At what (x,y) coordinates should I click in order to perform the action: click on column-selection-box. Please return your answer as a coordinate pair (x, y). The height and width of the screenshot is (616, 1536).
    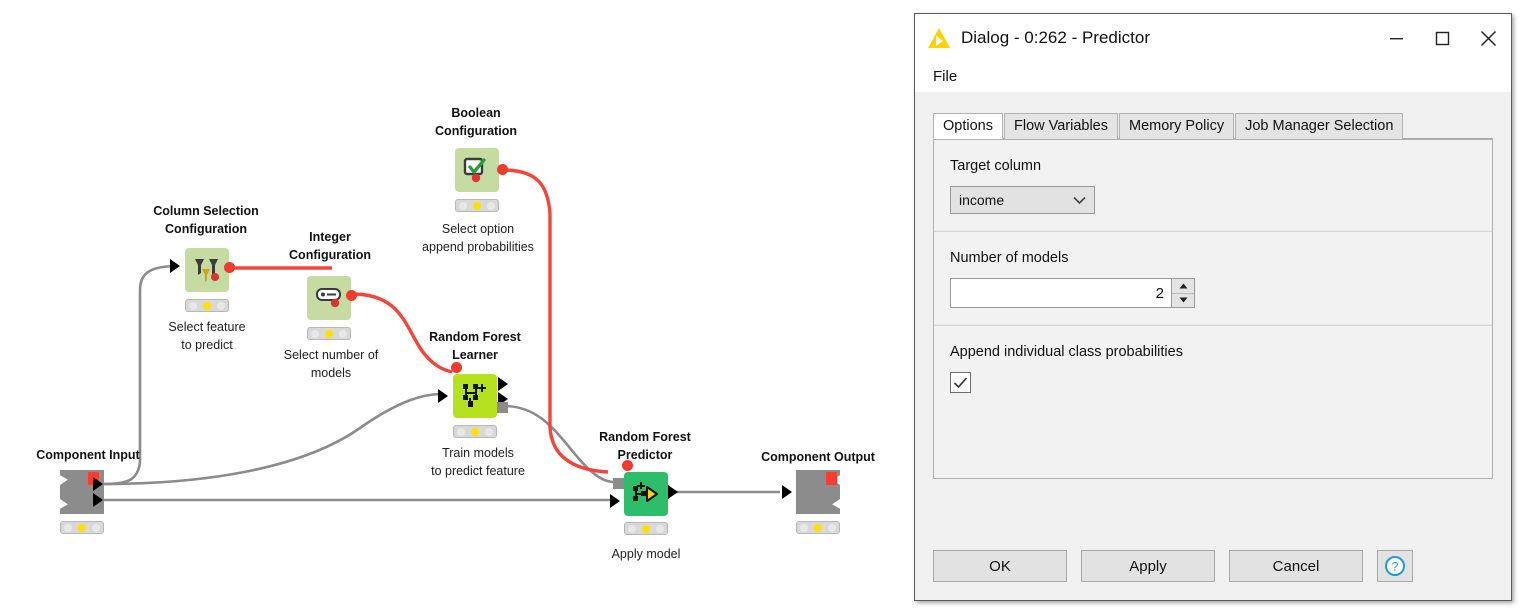
    Looking at the image, I should click on (207, 270).